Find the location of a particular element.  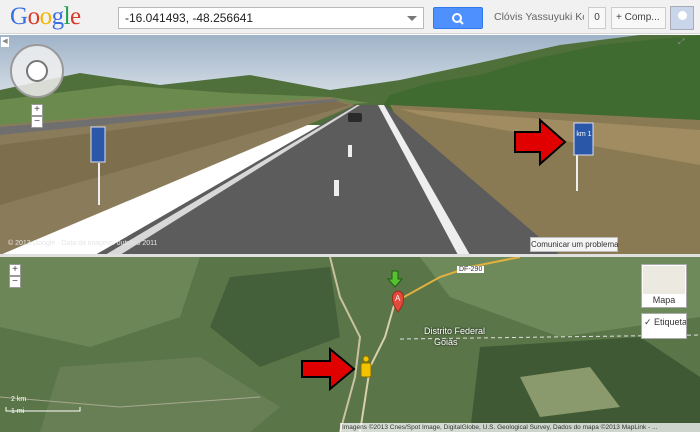

sv-zoom-in-button: + is located at coordinates (37, 110).